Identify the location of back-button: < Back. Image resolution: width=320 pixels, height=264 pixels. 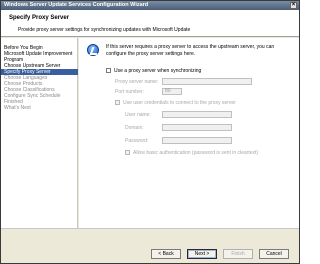
(166, 254).